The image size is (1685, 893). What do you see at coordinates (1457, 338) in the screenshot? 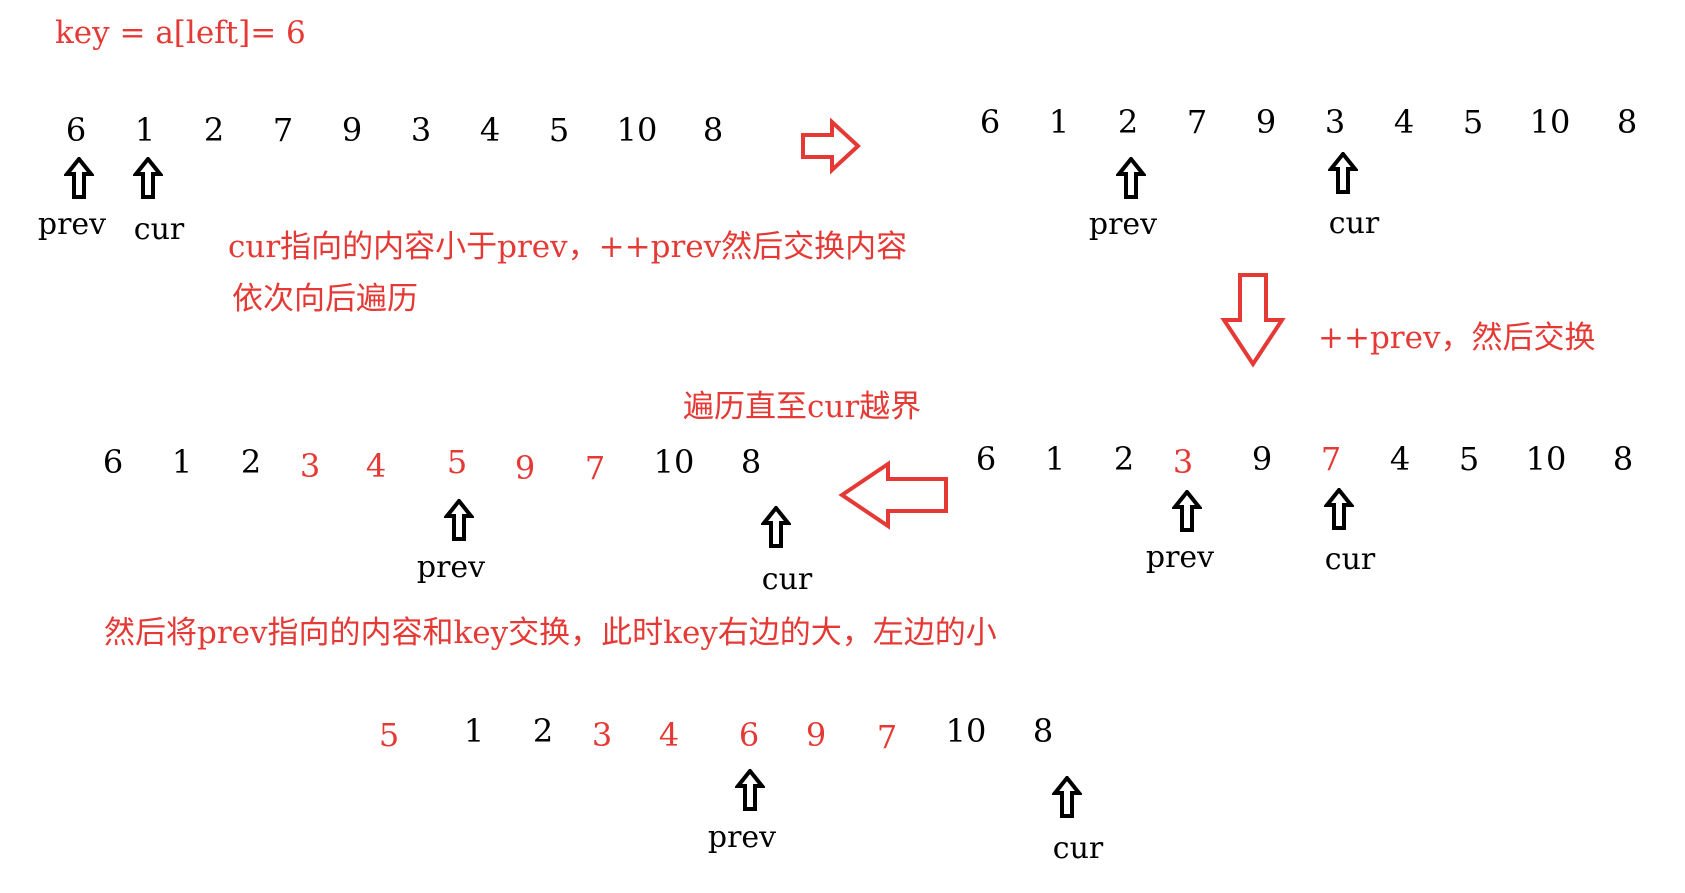
I see `step2-note: ++prev，然后交换` at bounding box center [1457, 338].